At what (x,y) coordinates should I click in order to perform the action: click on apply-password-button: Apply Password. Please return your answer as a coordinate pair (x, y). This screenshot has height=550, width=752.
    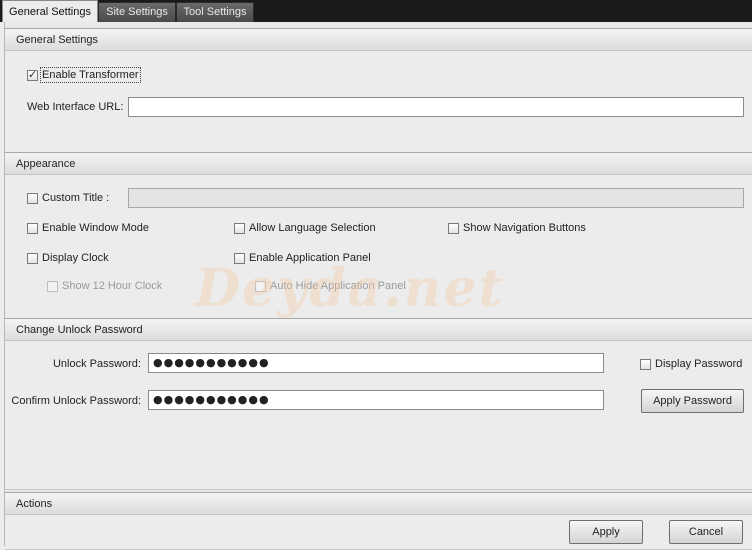
    Looking at the image, I should click on (692, 401).